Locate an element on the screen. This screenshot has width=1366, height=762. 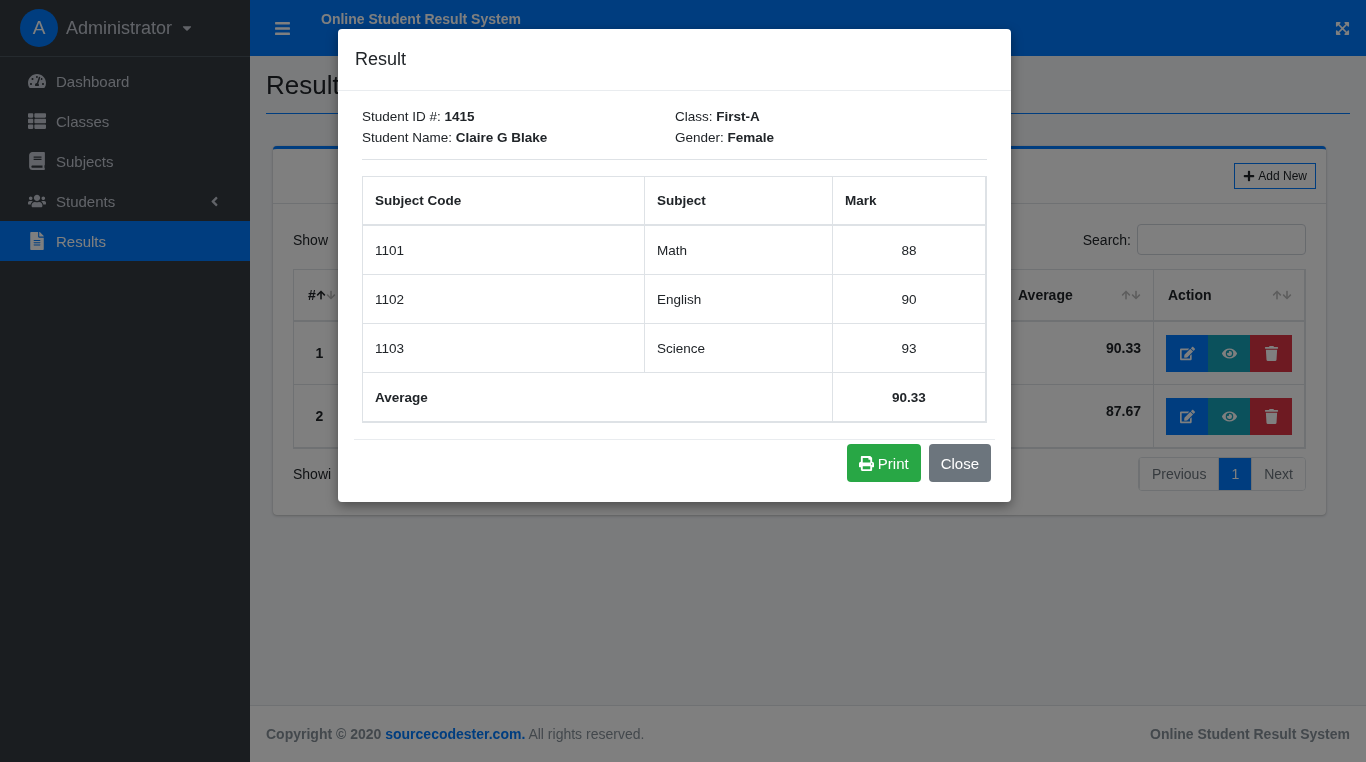
table-cell: 1101 is located at coordinates (504, 250).